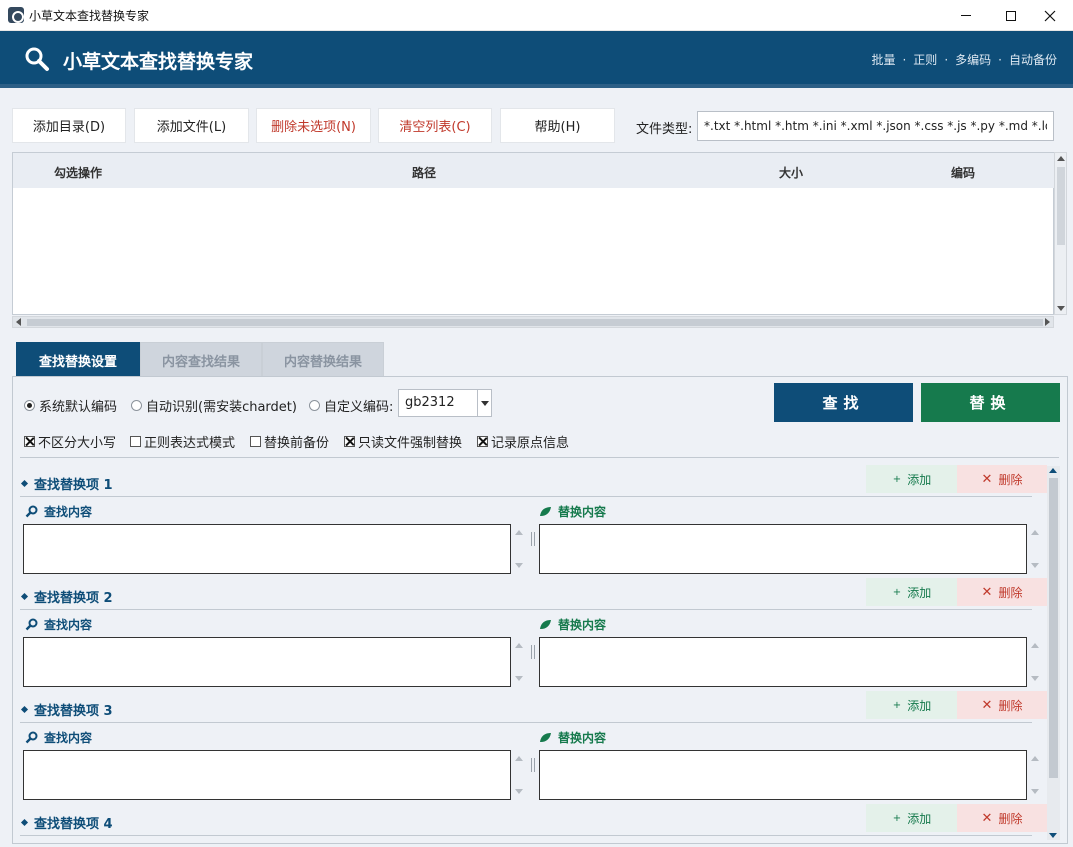 This screenshot has height=847, width=1073. I want to click on minimize-button, so click(966, 15).